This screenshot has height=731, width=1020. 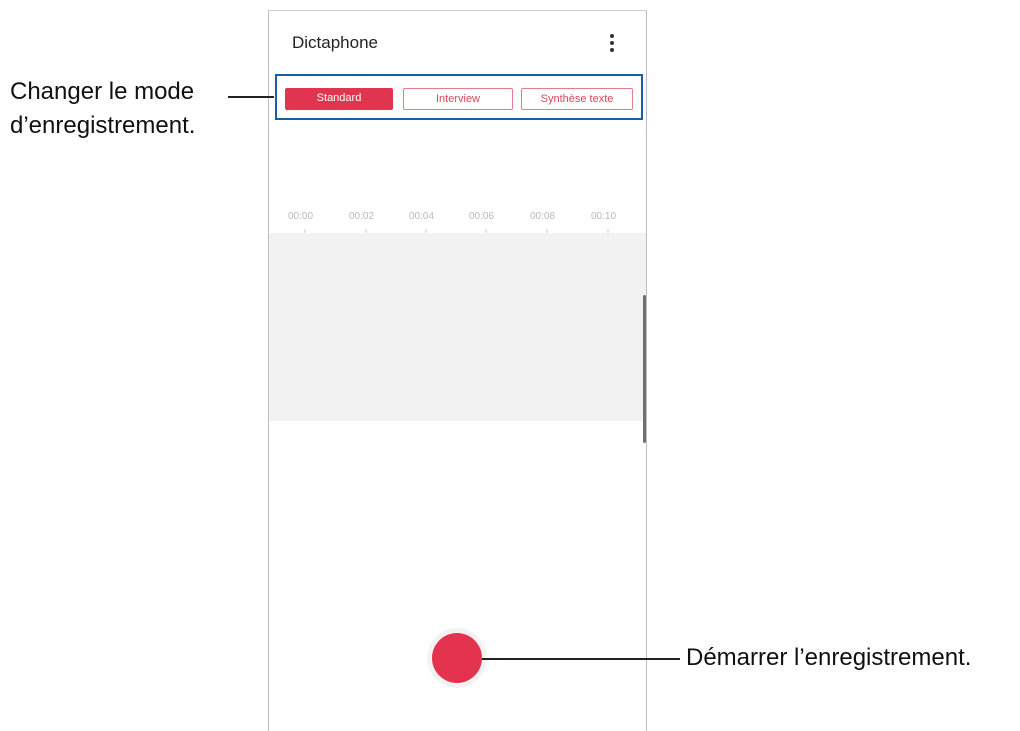 What do you see at coordinates (301, 216) in the screenshot?
I see `time-label: 00:00` at bounding box center [301, 216].